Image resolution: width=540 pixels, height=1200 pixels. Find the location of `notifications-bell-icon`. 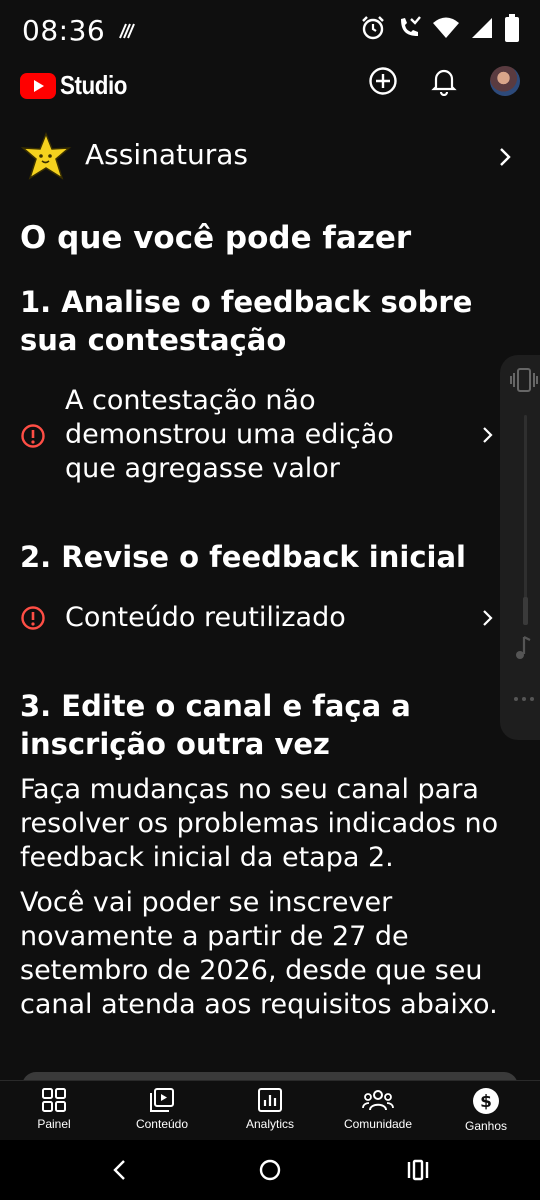

notifications-bell-icon is located at coordinates (444, 81).